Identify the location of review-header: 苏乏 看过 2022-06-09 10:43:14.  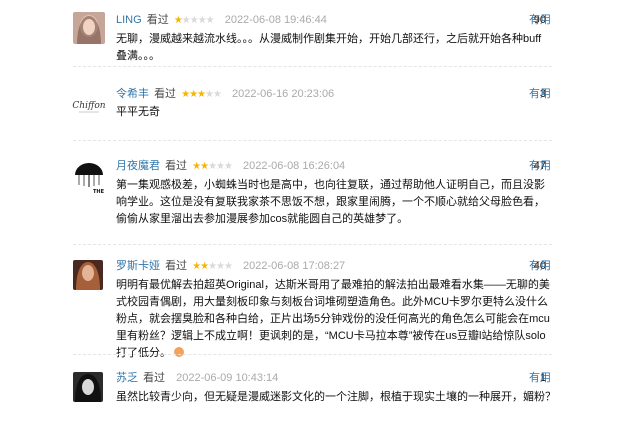
(333, 378).